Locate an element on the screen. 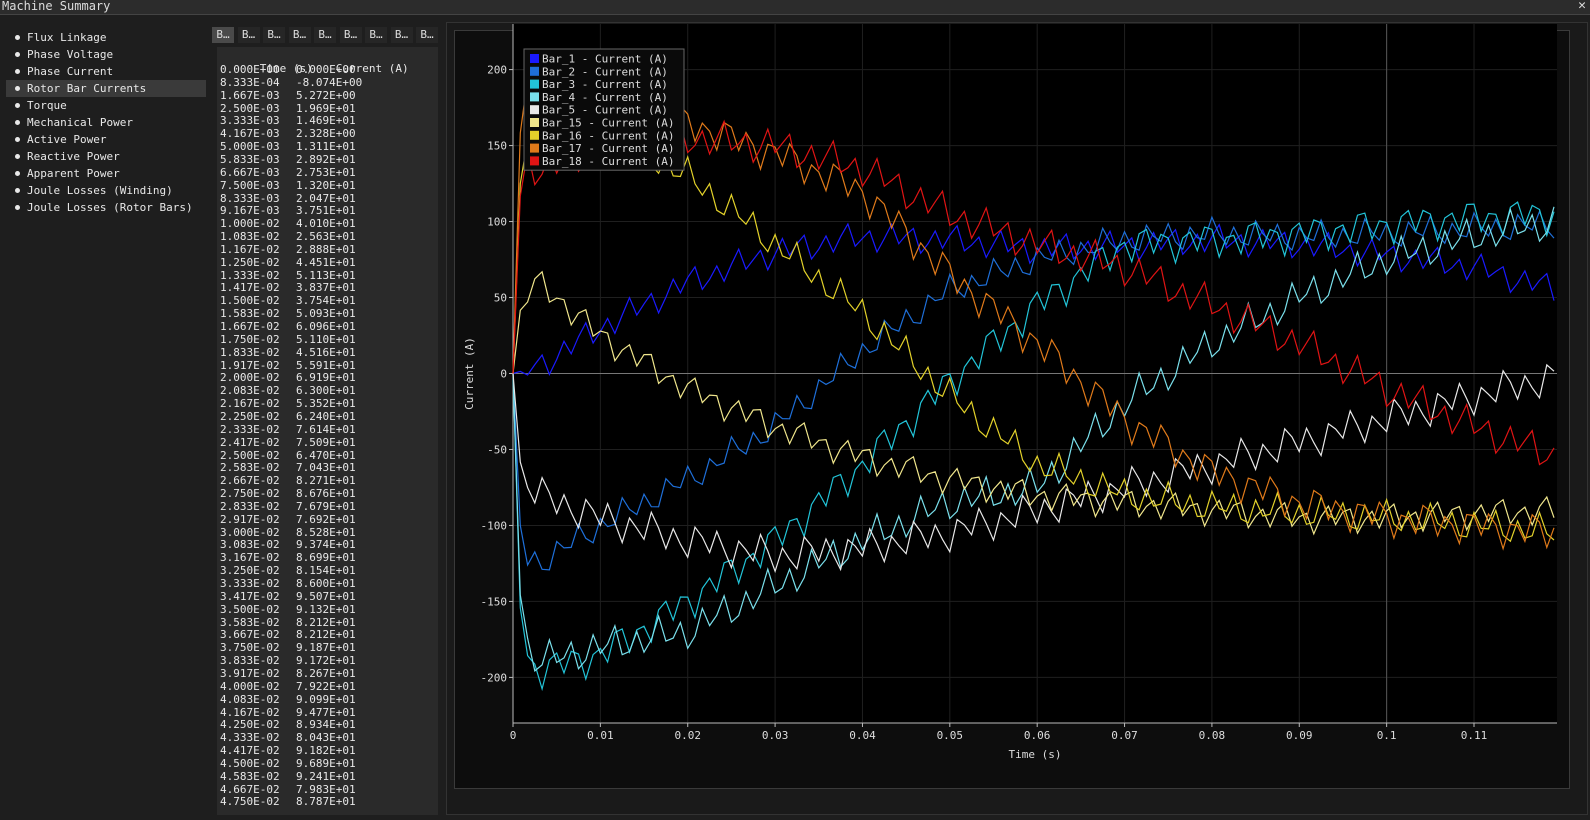  cell-current: 7.983E+01 is located at coordinates (326, 789).